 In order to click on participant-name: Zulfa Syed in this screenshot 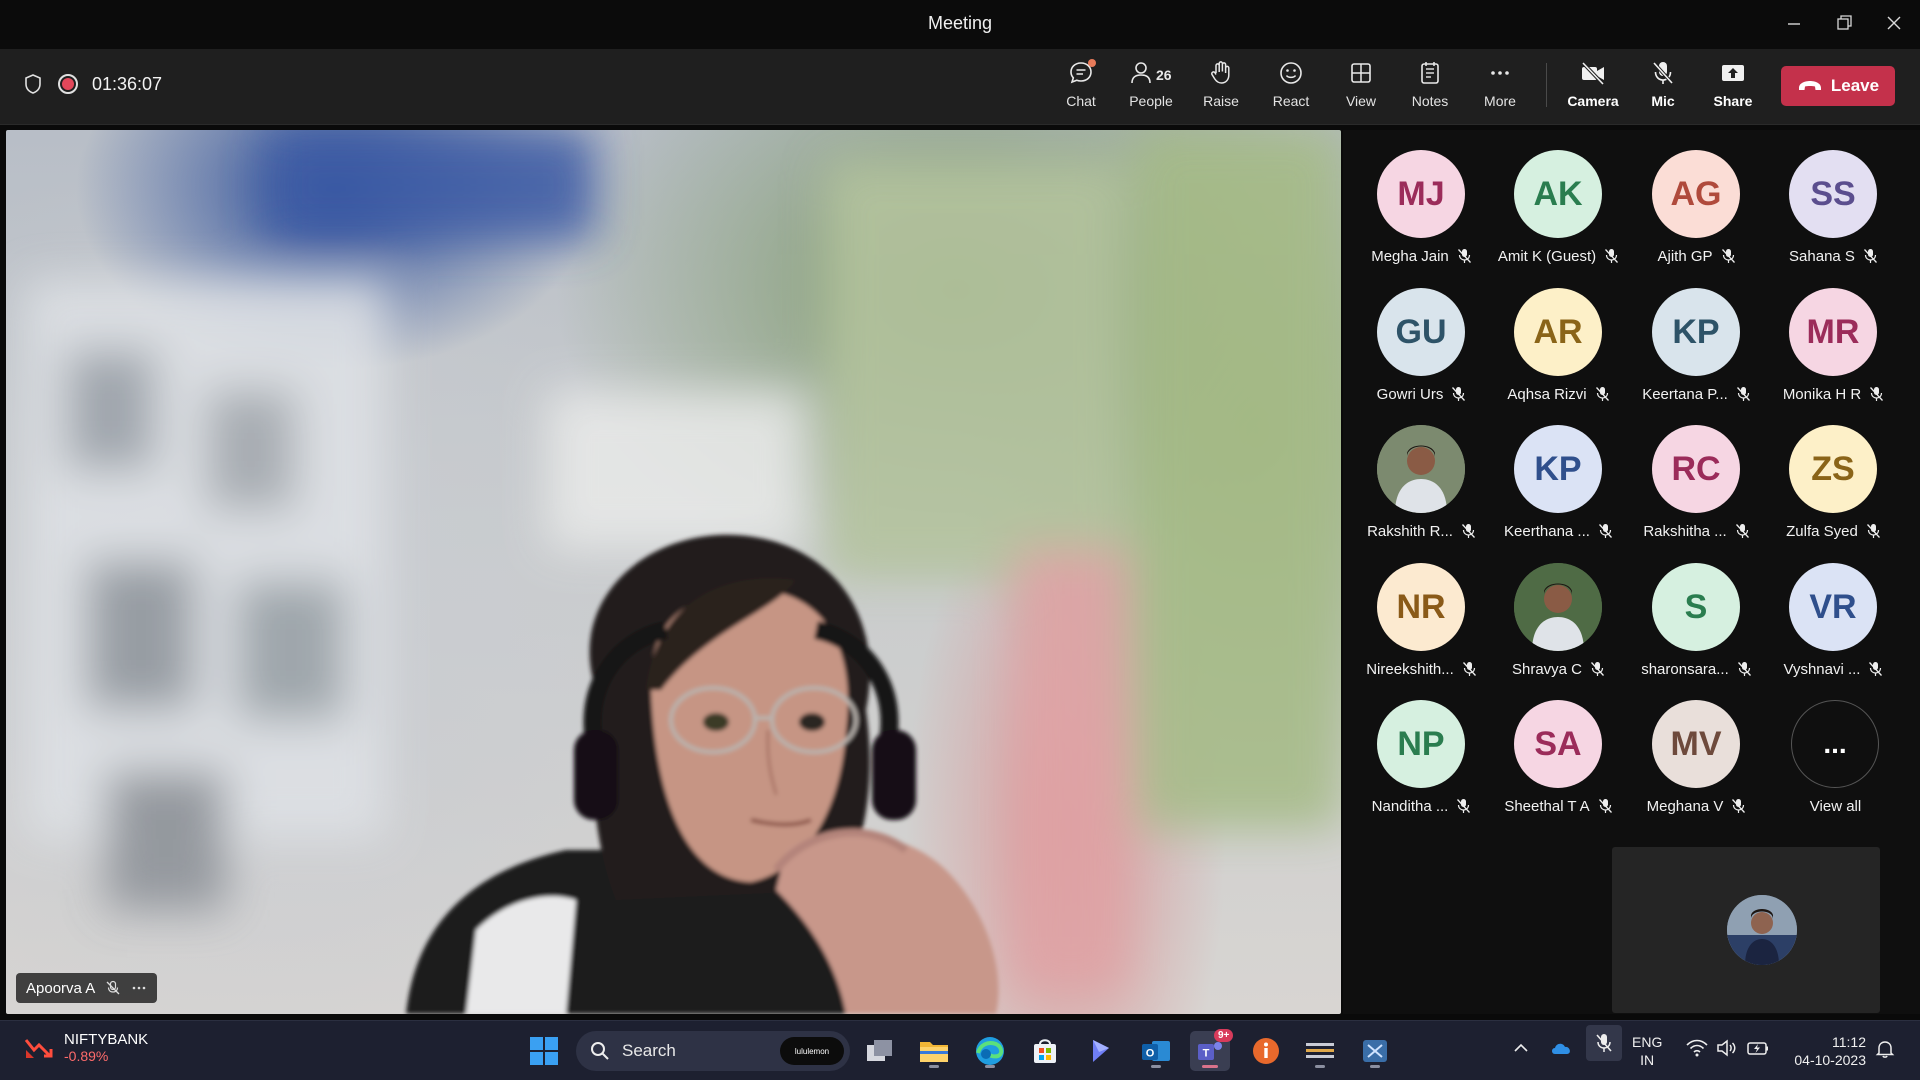, I will do `click(1822, 531)`.